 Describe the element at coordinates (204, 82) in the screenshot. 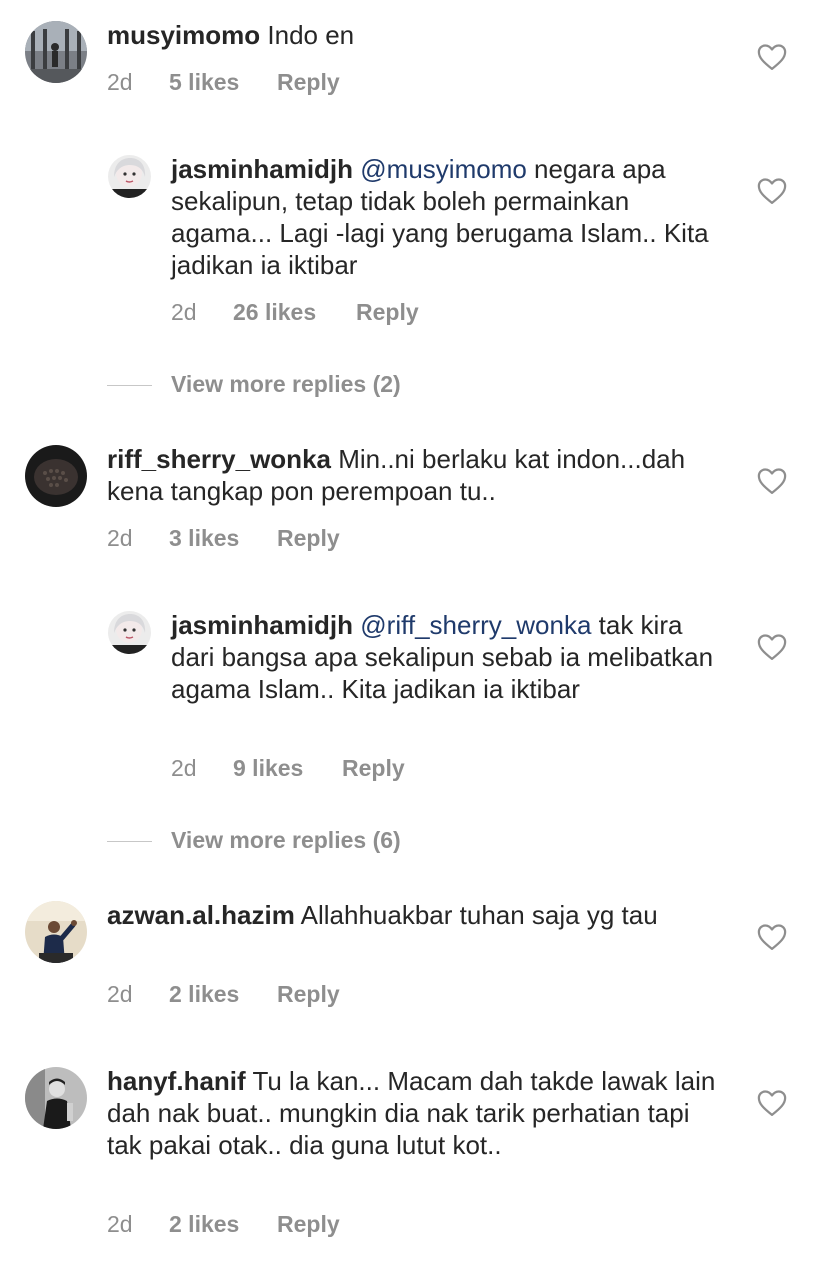

I see `likes-count: 5 likes` at that location.